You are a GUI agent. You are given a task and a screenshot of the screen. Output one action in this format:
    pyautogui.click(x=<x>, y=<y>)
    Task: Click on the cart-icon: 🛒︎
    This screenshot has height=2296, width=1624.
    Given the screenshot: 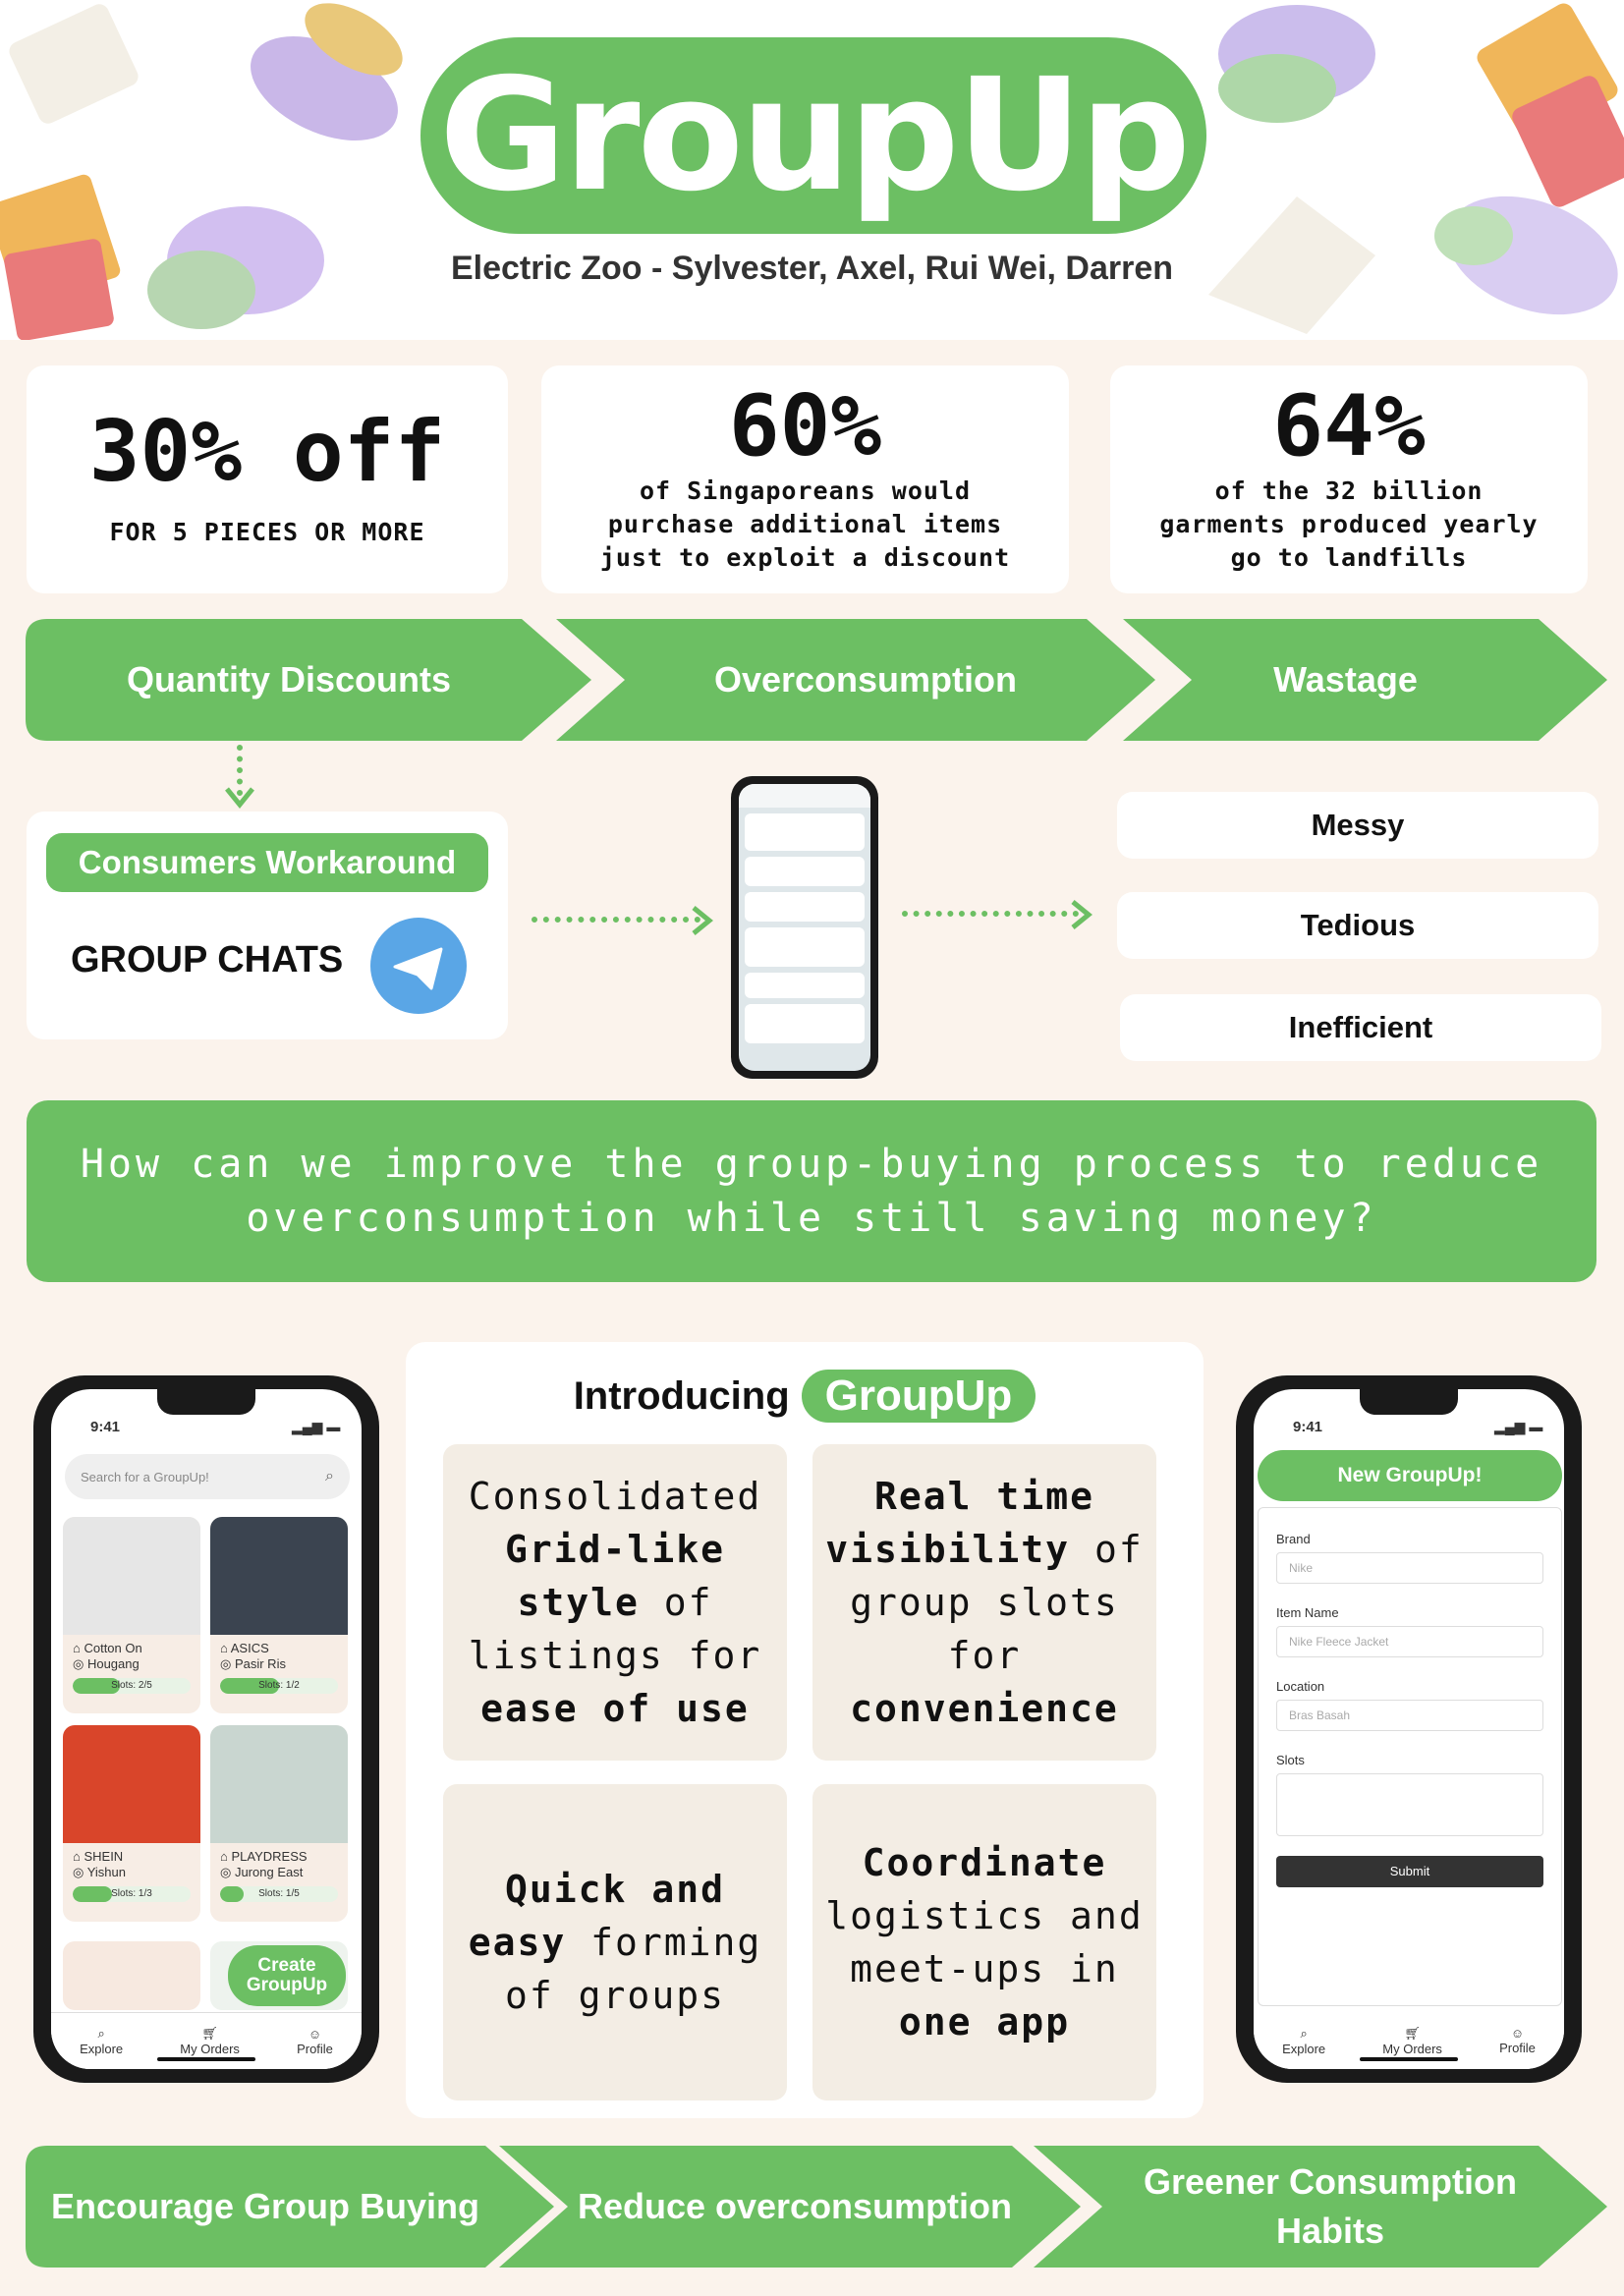 What is the action you would take?
    pyautogui.click(x=1412, y=2033)
    